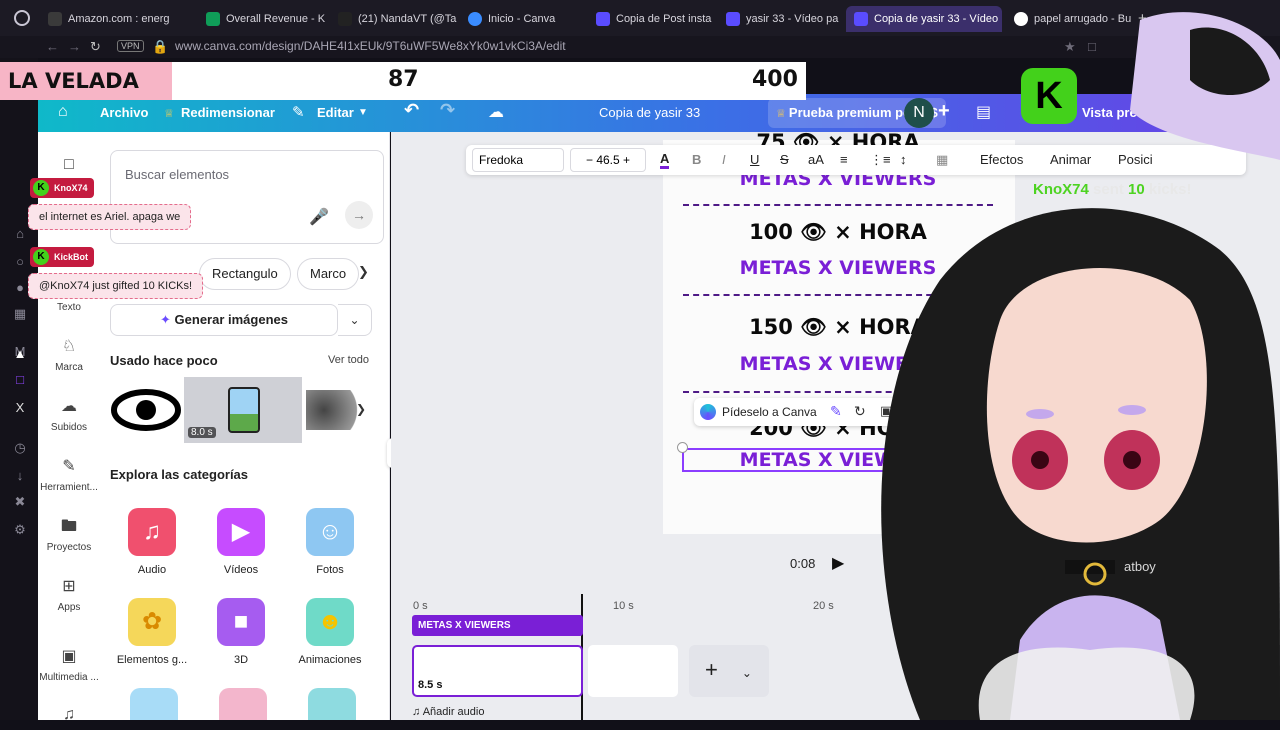 This screenshot has width=1280, height=730. Describe the element at coordinates (177, 174) in the screenshot. I see `search-input: Buscar elementos` at that location.